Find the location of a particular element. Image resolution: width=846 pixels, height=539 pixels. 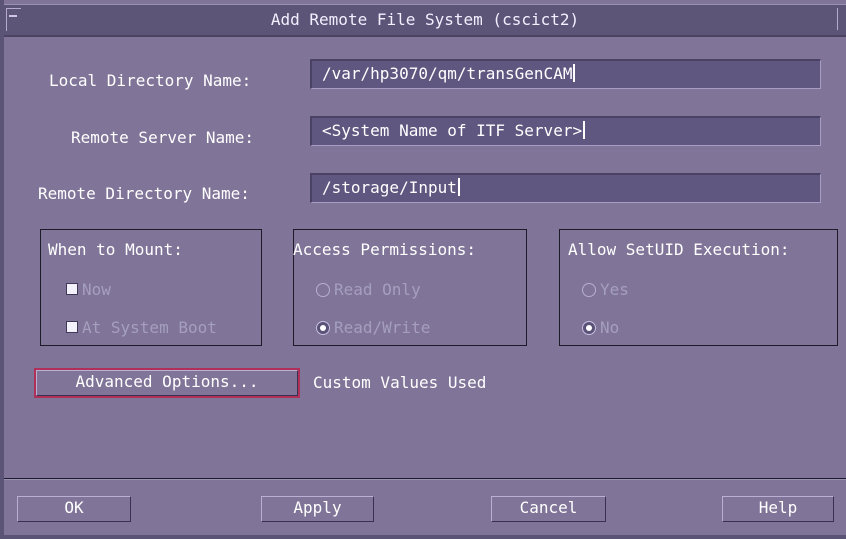

custom-values-status: Custom Values Used is located at coordinates (400, 382).